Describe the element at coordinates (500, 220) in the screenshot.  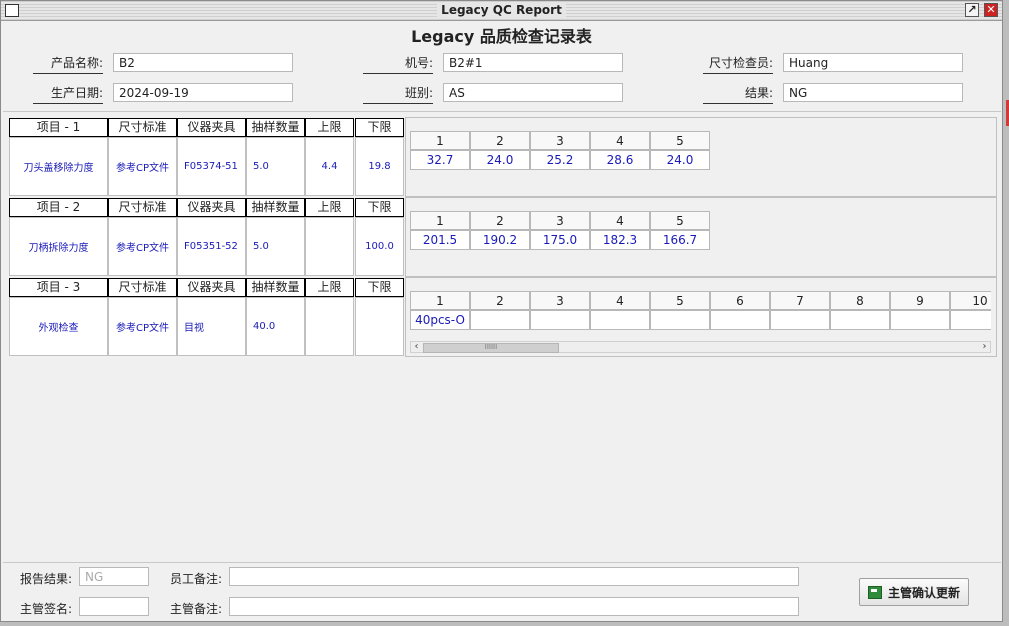
I see `item-2-col-header: 2` at that location.